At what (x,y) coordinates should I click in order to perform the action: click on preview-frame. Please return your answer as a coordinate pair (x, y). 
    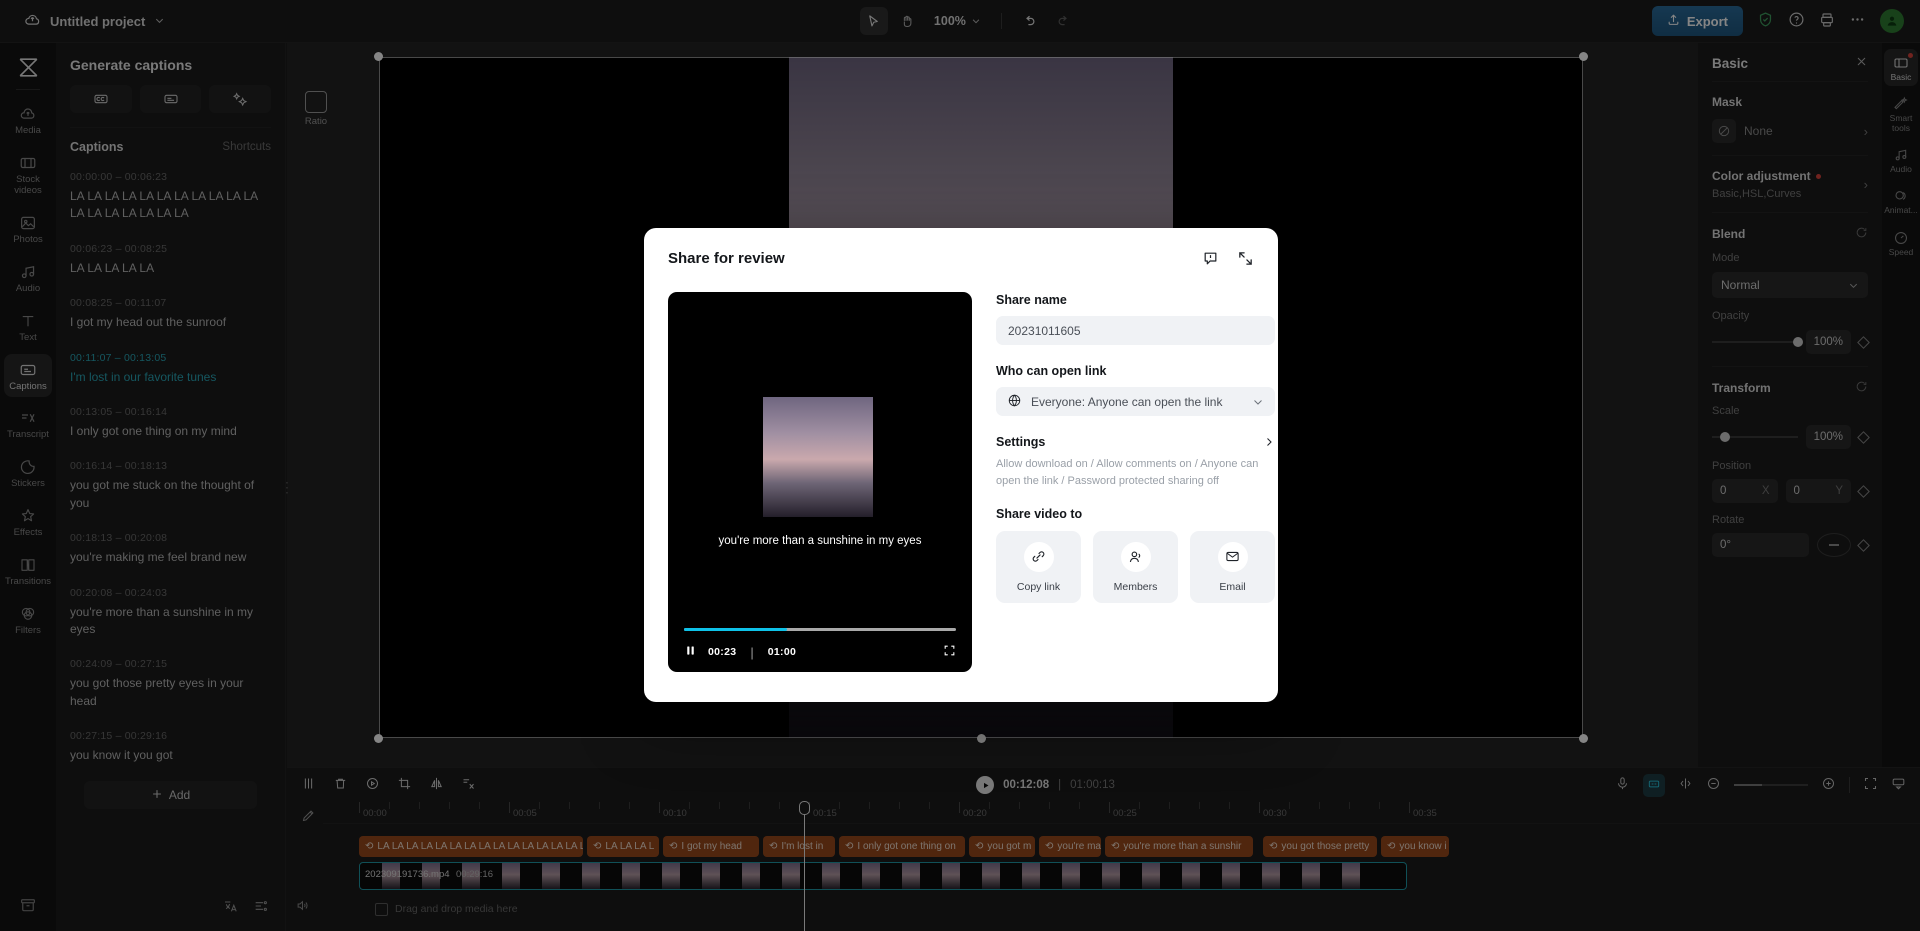
    Looking at the image, I should click on (818, 457).